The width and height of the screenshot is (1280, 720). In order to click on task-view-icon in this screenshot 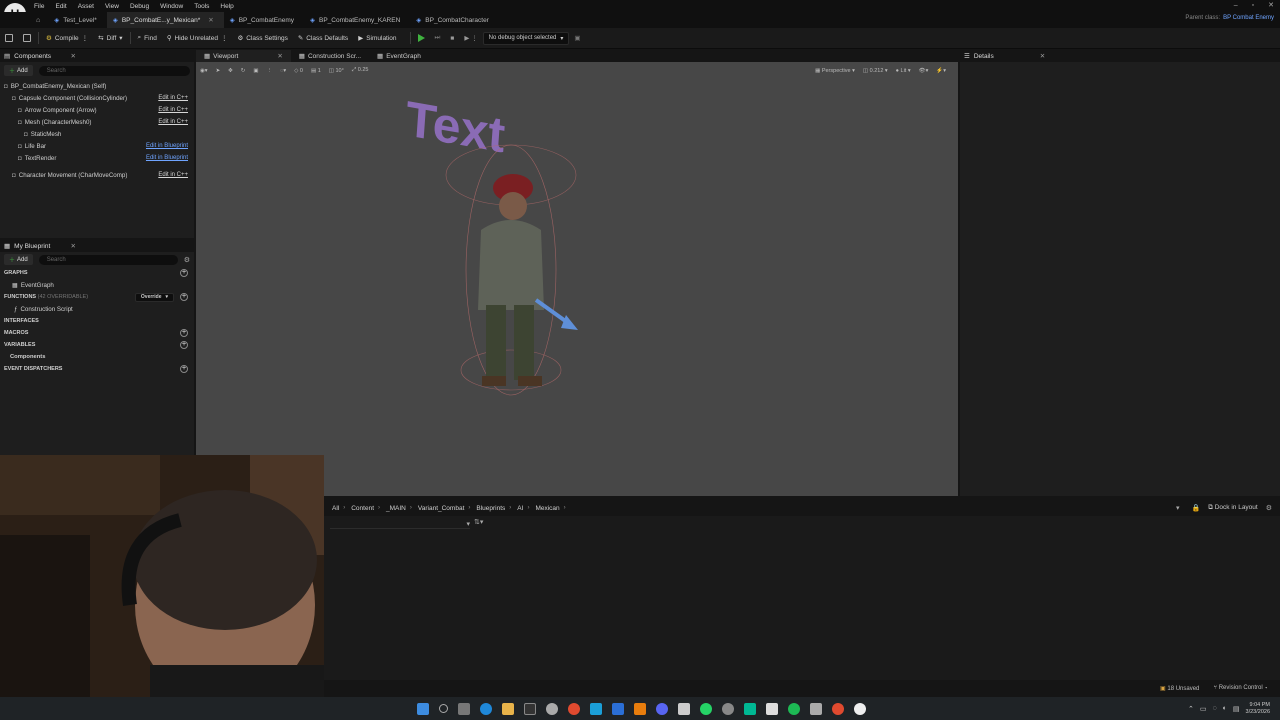, I will do `click(464, 708)`.